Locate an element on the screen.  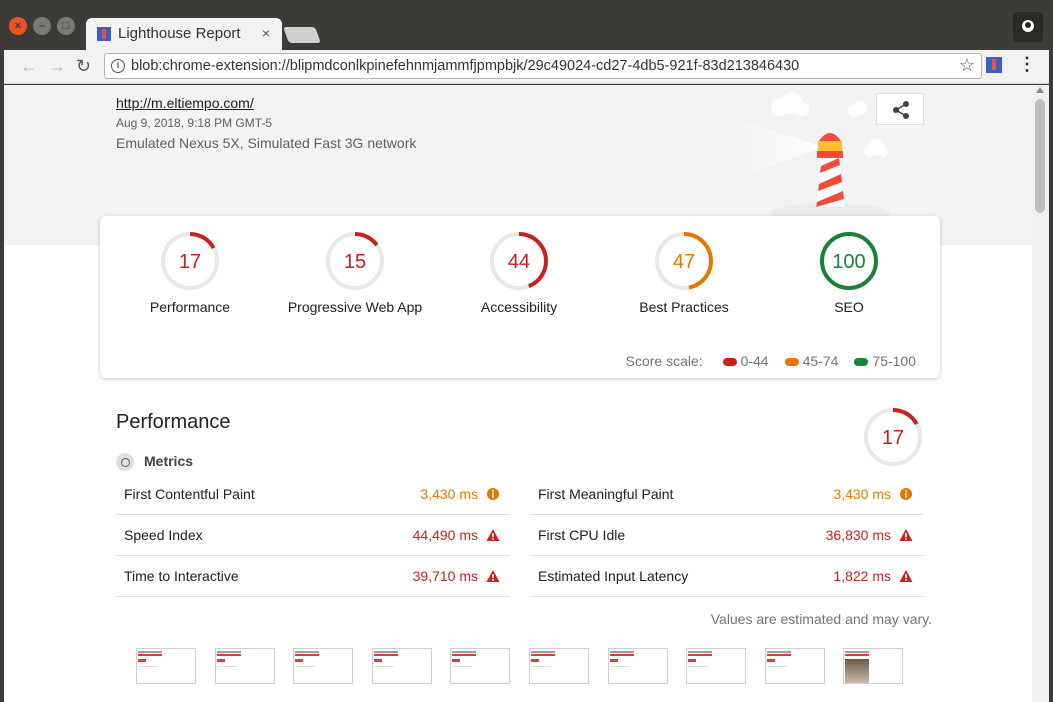
metric-name: Estimated Input Latency is located at coordinates (613, 576).